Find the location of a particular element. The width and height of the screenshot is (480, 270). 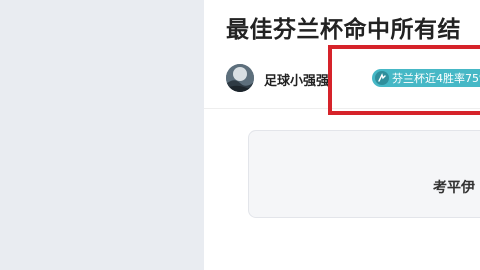

author-name: 足球小强强 is located at coordinates (296, 79).